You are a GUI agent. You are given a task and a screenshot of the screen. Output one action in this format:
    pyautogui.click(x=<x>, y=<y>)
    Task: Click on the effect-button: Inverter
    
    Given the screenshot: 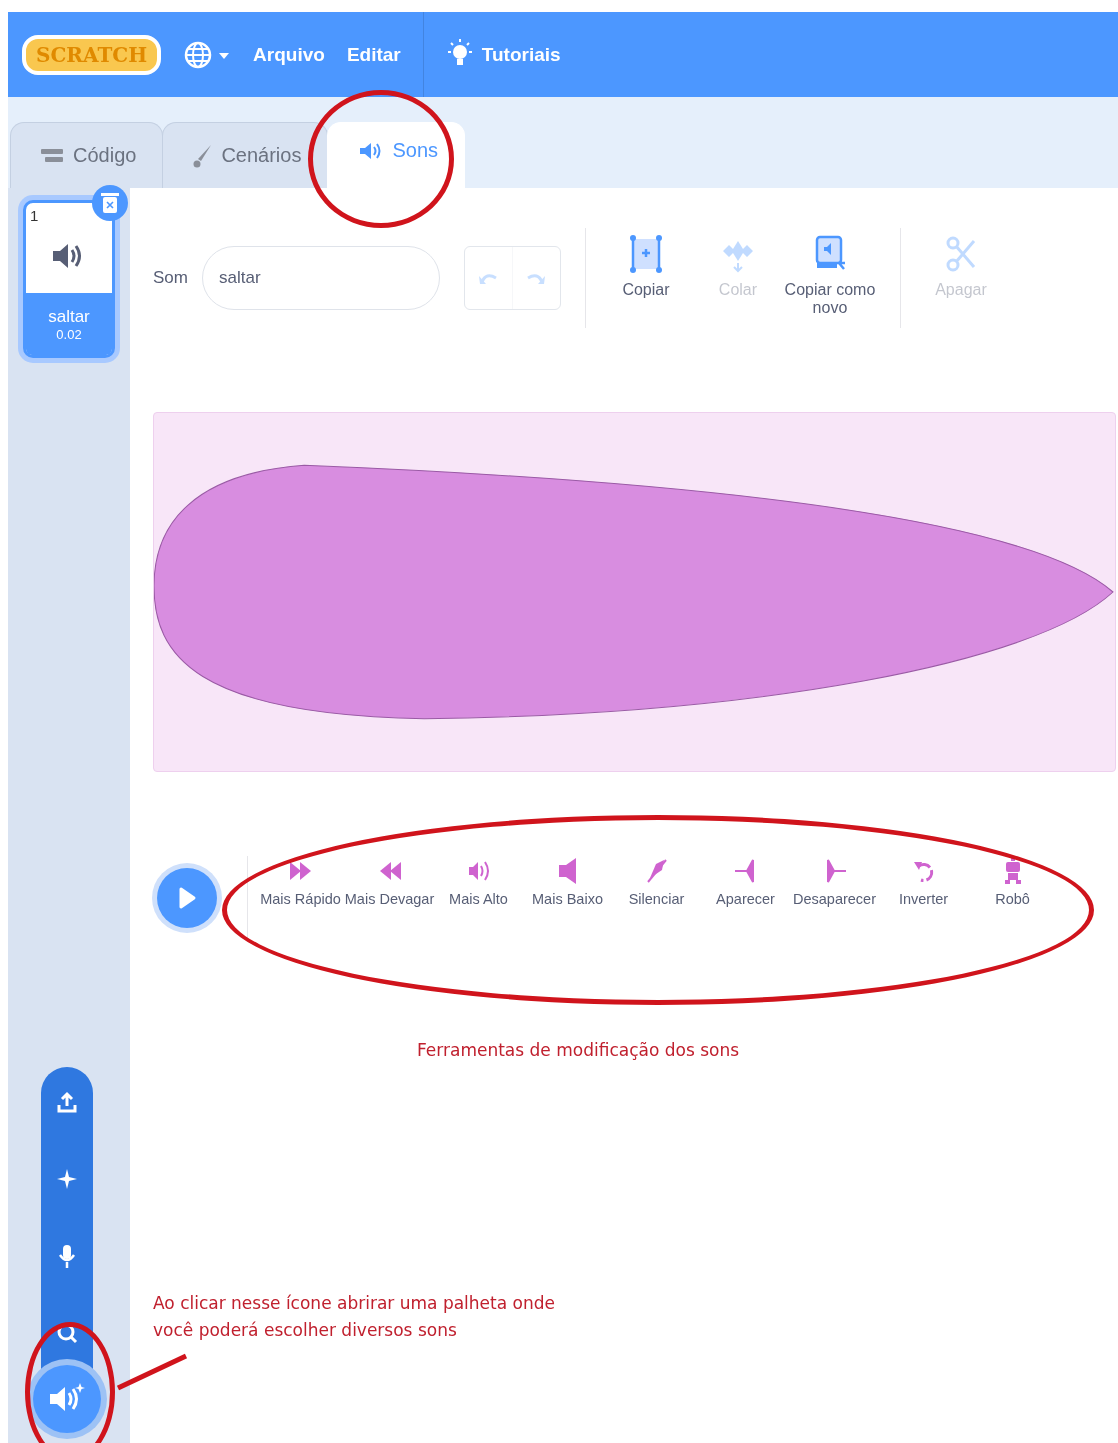 What is the action you would take?
    pyautogui.click(x=923, y=882)
    